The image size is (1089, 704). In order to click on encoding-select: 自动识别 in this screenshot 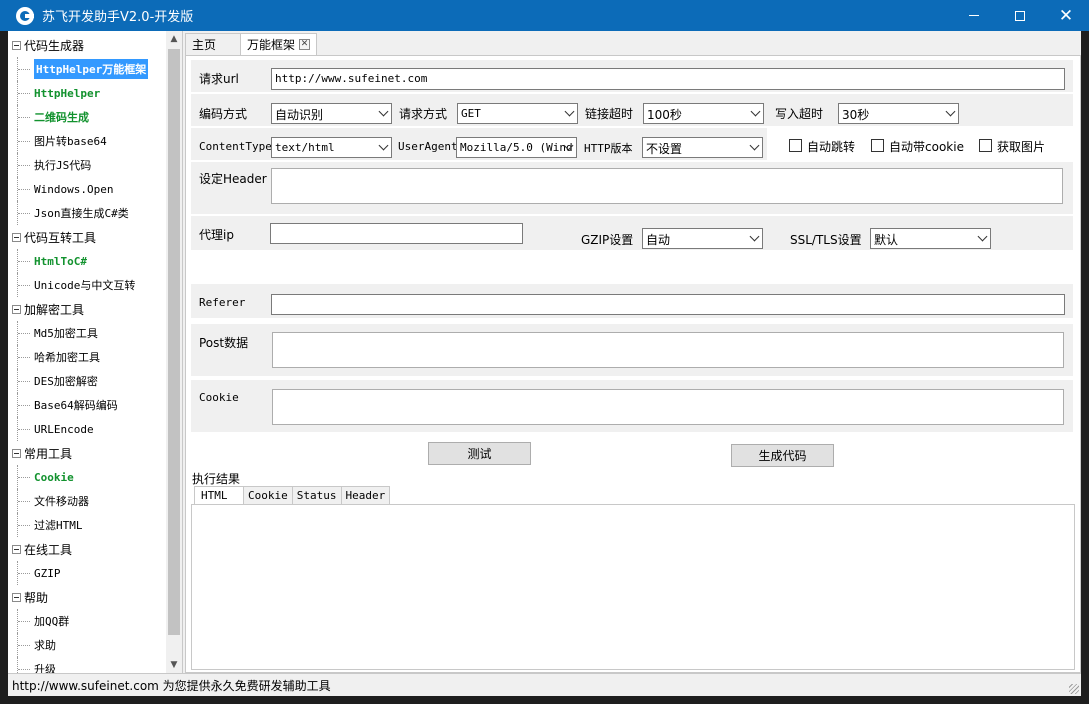, I will do `click(331, 113)`.